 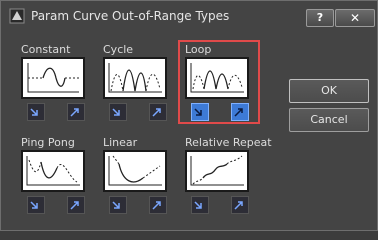 What do you see at coordinates (118, 205) in the screenshot?
I see `in-range-toggle-linear` at bounding box center [118, 205].